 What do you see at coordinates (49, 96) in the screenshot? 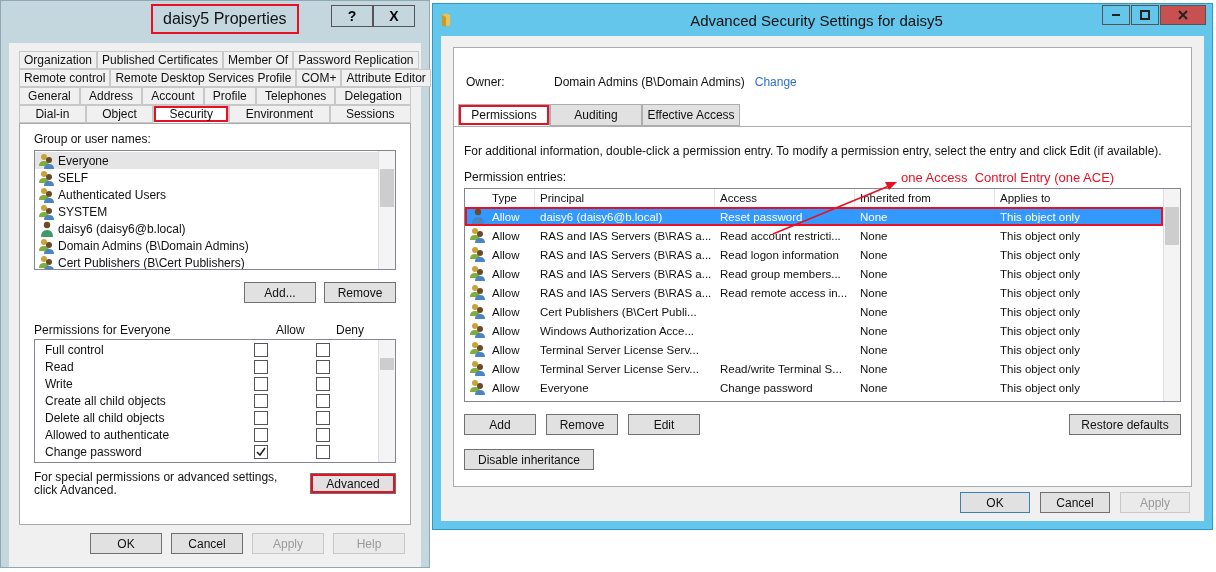
I see `tab: General` at bounding box center [49, 96].